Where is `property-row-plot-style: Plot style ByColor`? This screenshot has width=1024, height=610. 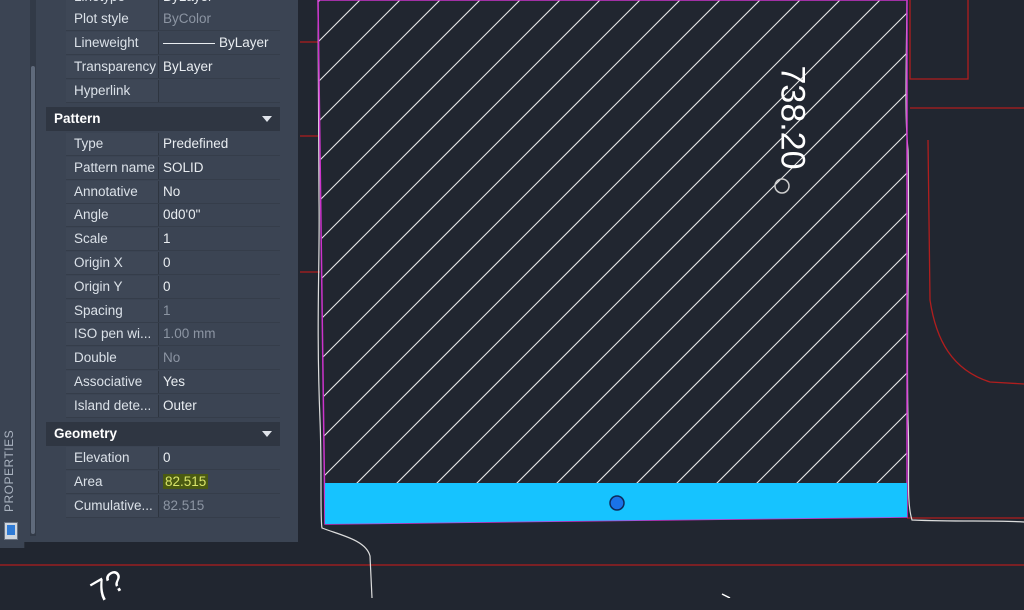 property-row-plot-style: Plot style ByColor is located at coordinates (173, 19).